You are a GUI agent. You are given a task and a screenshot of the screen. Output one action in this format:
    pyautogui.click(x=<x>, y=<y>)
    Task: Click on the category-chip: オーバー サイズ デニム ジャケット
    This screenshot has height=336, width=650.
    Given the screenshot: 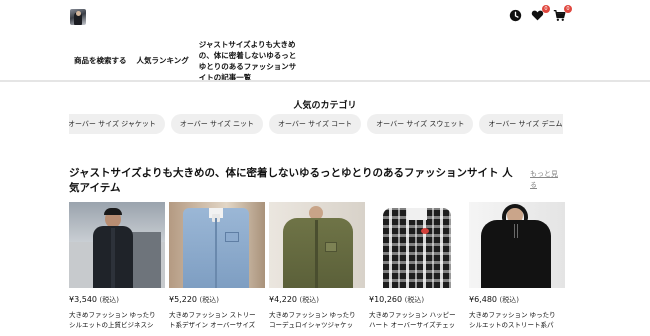 What is the action you would take?
    pyautogui.click(x=521, y=124)
    